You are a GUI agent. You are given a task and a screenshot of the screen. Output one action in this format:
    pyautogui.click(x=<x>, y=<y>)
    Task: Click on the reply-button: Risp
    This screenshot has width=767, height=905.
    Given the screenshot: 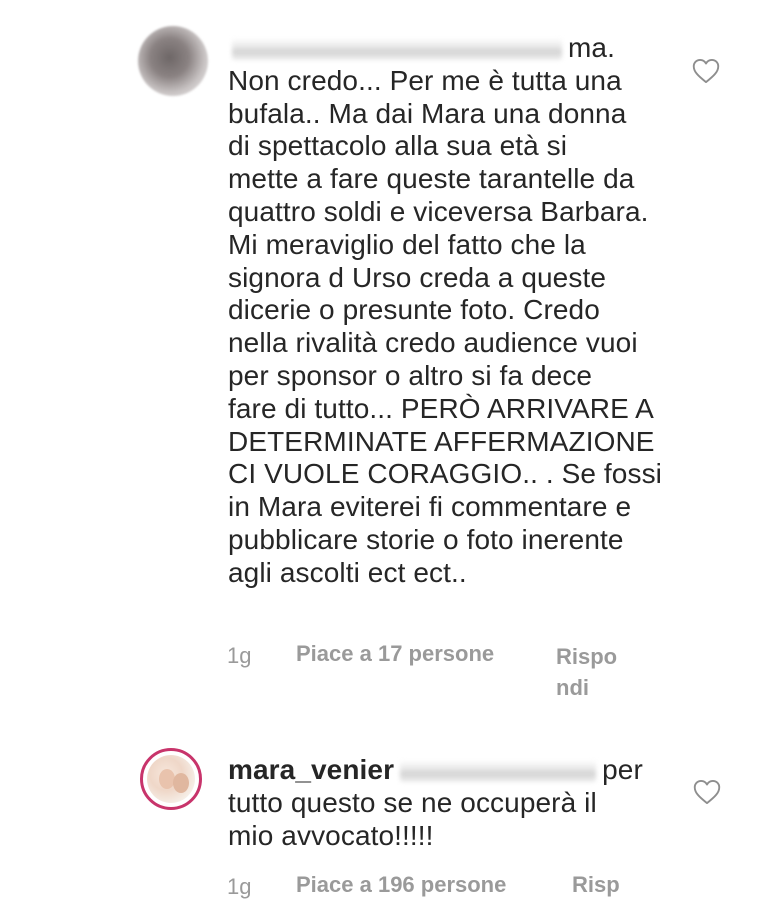 What is the action you would take?
    pyautogui.click(x=596, y=885)
    